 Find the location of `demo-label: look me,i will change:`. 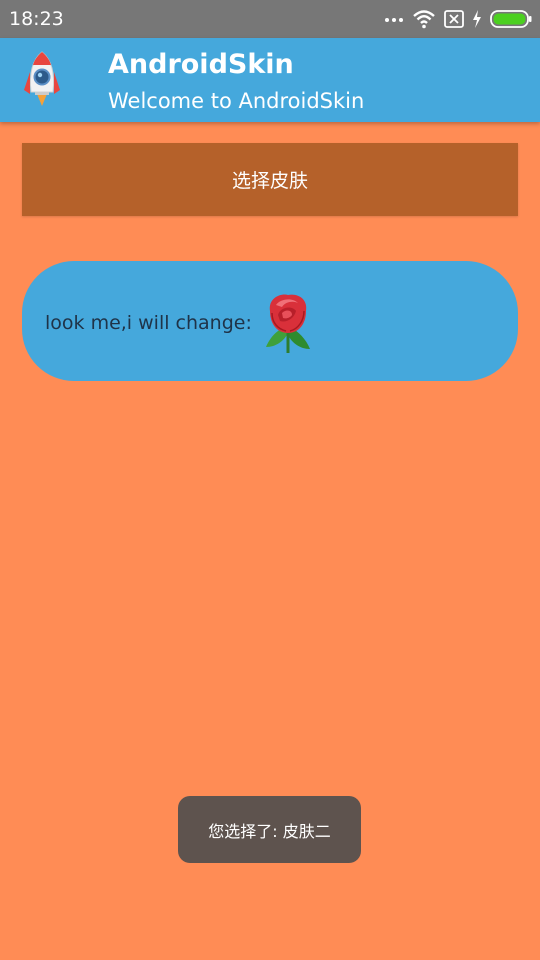

demo-label: look me,i will change: is located at coordinates (148, 323).